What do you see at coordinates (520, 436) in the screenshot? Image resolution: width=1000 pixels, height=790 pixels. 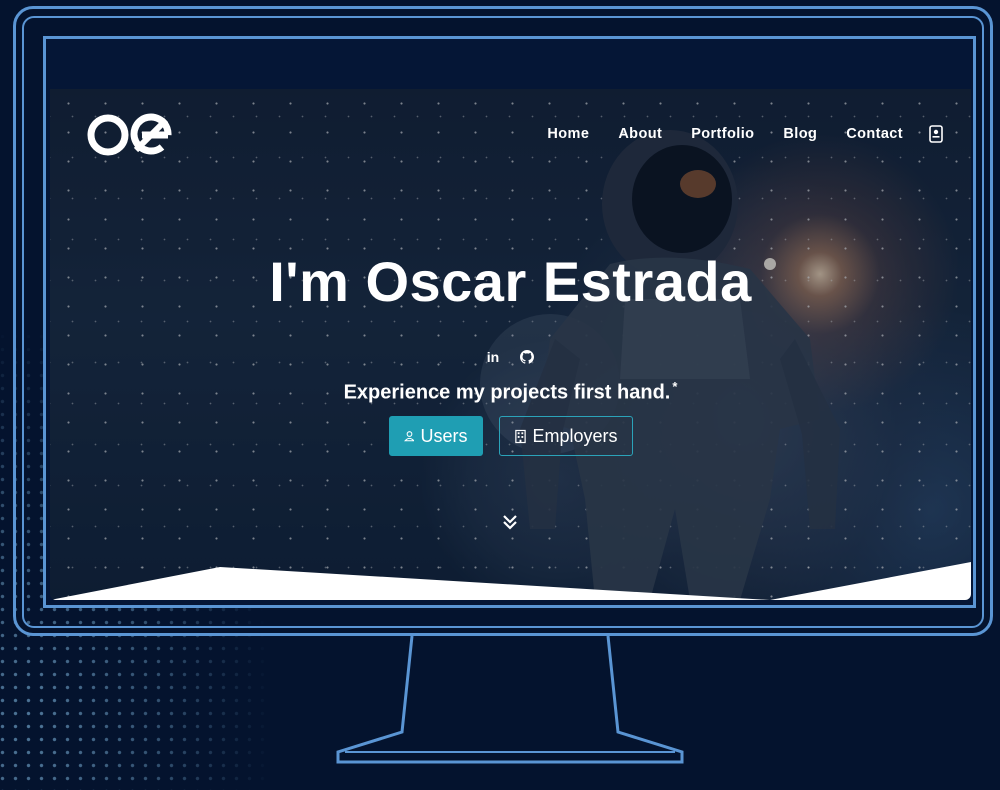 I see `building-icon` at bounding box center [520, 436].